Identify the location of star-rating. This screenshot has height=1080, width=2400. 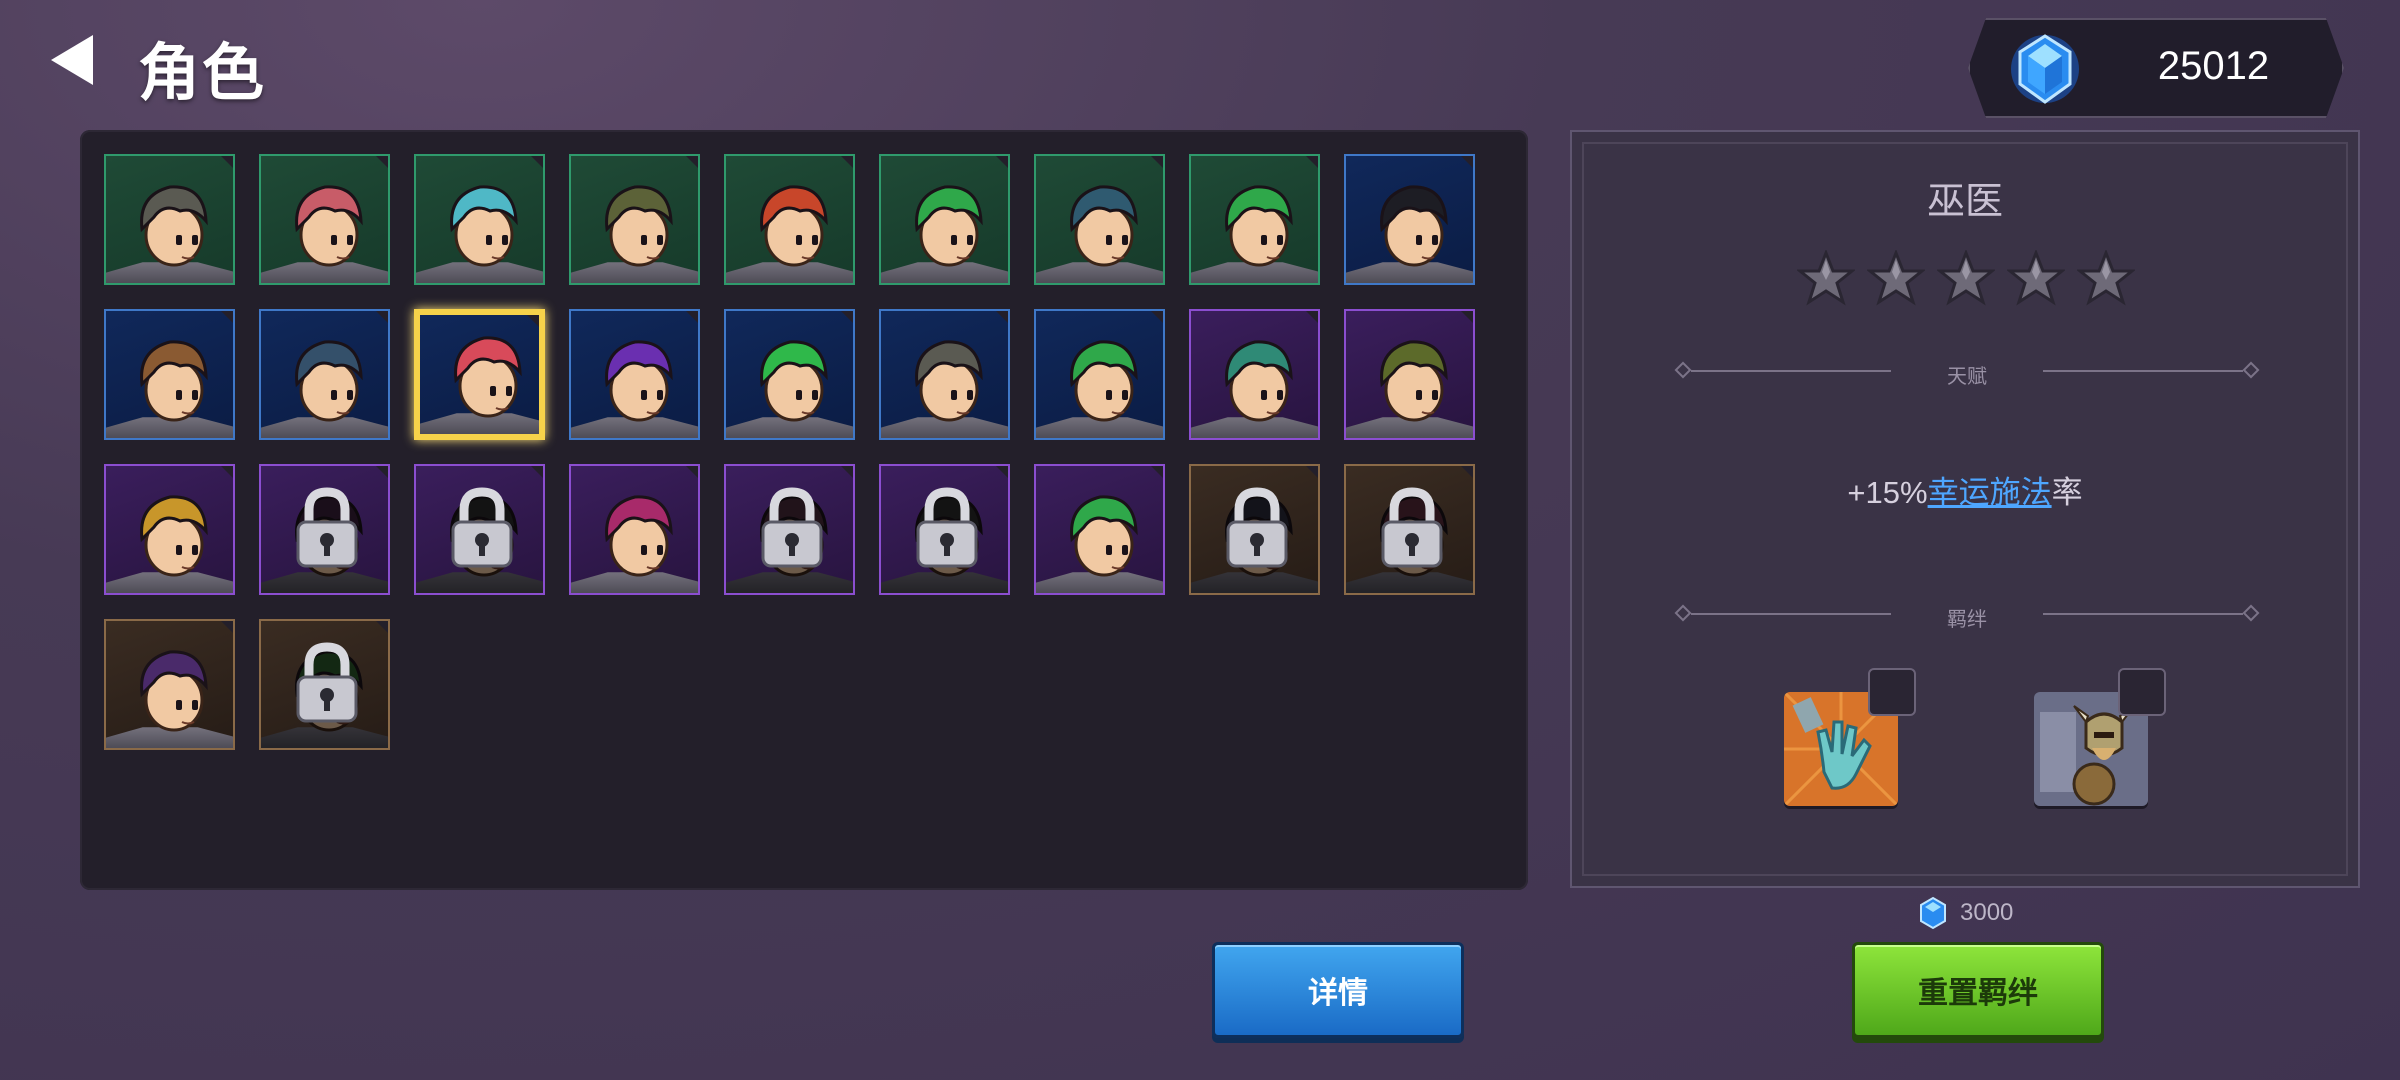
(1966, 279).